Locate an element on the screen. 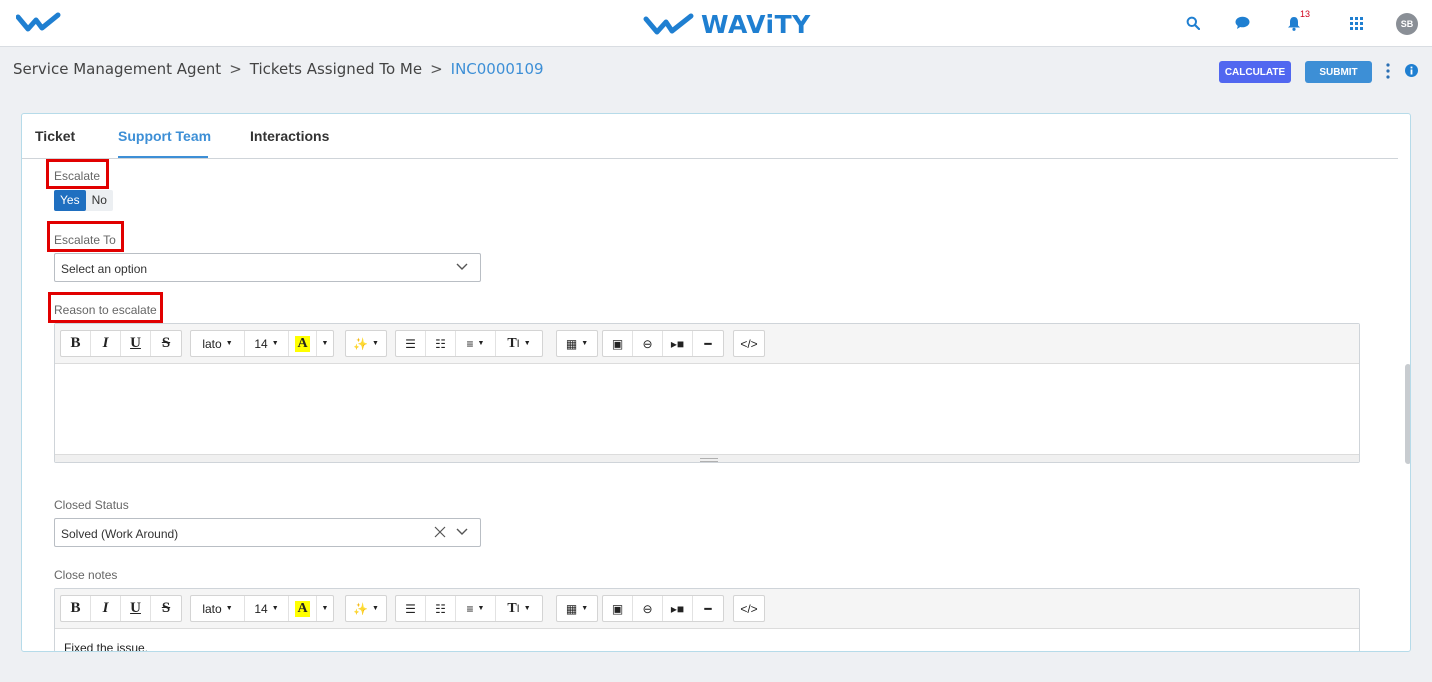 The image size is (1432, 682). link-icon: ⊖ is located at coordinates (647, 608).